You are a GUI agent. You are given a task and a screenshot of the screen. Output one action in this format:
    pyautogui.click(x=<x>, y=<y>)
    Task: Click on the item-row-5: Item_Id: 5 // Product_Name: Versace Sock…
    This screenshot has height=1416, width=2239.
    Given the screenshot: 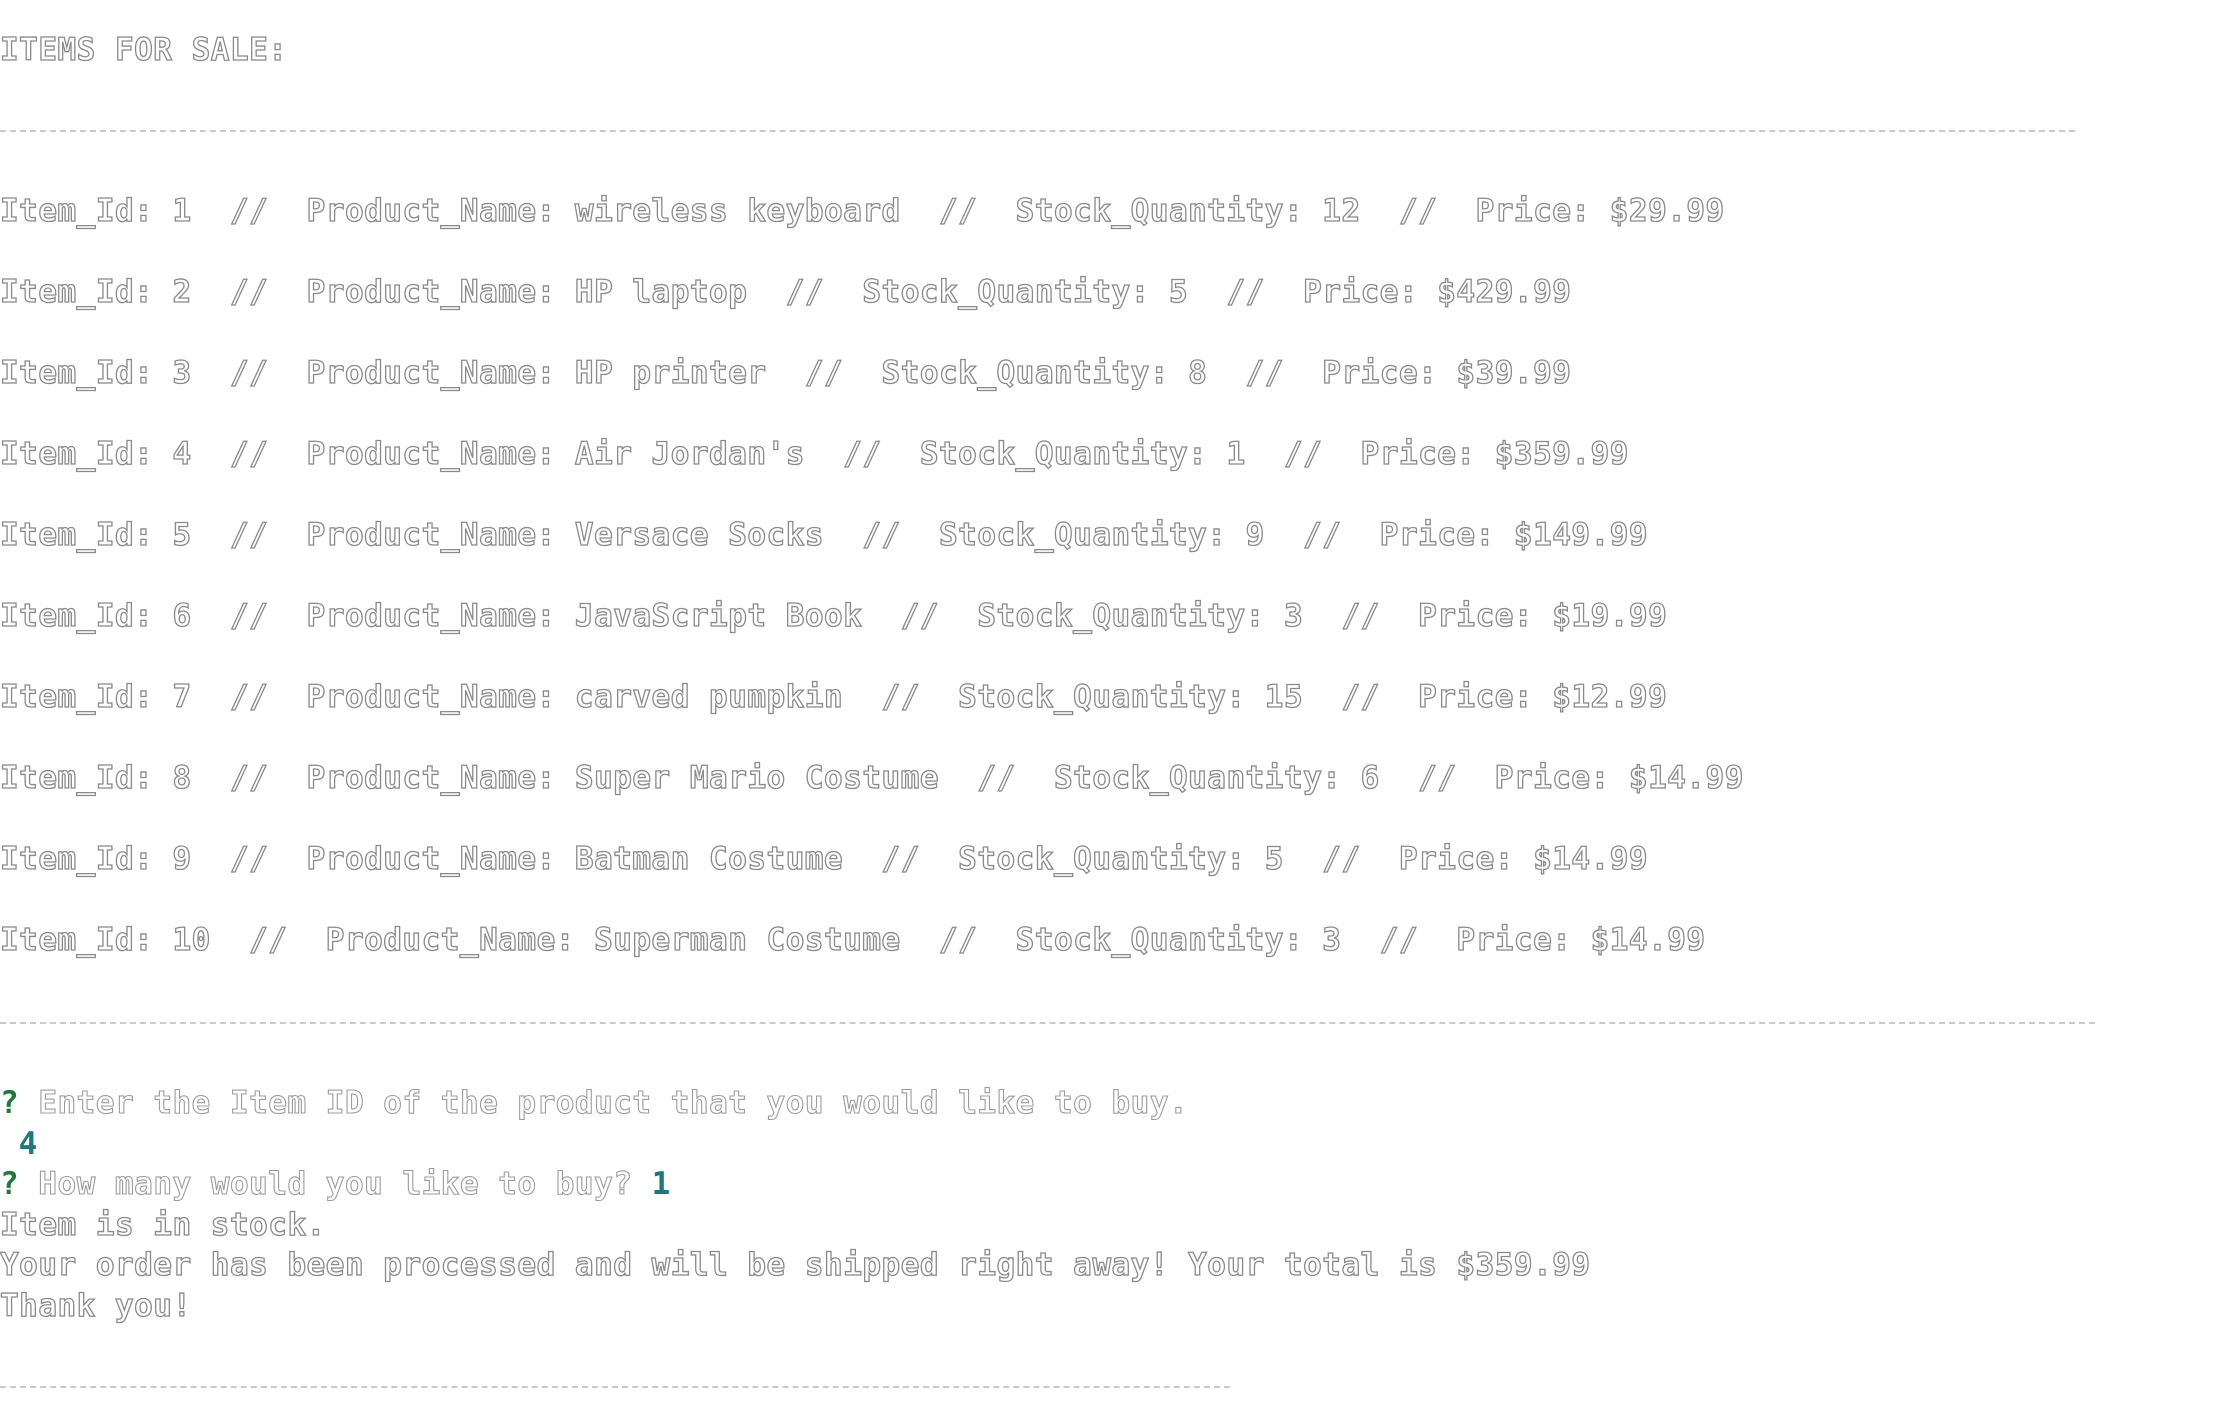 What is the action you would take?
    pyautogui.click(x=824, y=534)
    